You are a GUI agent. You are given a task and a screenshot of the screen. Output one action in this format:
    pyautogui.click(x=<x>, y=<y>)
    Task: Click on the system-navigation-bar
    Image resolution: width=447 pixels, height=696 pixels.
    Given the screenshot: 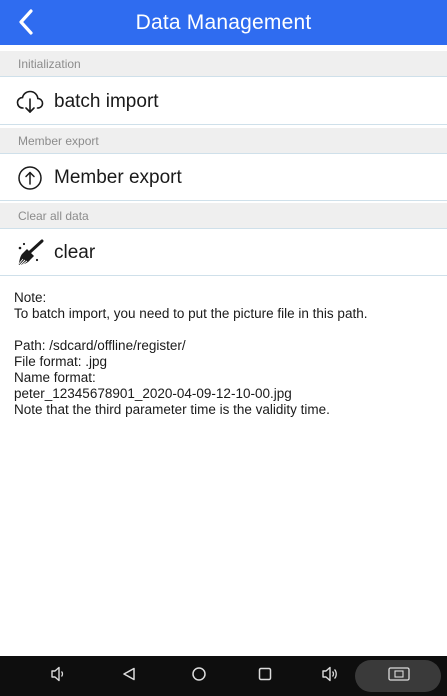 What is the action you would take?
    pyautogui.click(x=223, y=676)
    